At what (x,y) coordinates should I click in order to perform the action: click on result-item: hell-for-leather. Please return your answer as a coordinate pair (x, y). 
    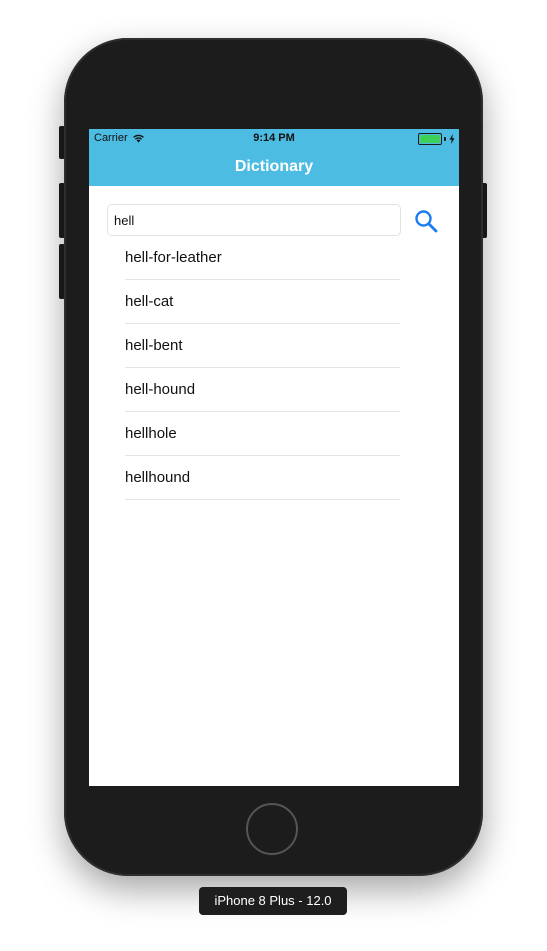
    Looking at the image, I should click on (262, 258).